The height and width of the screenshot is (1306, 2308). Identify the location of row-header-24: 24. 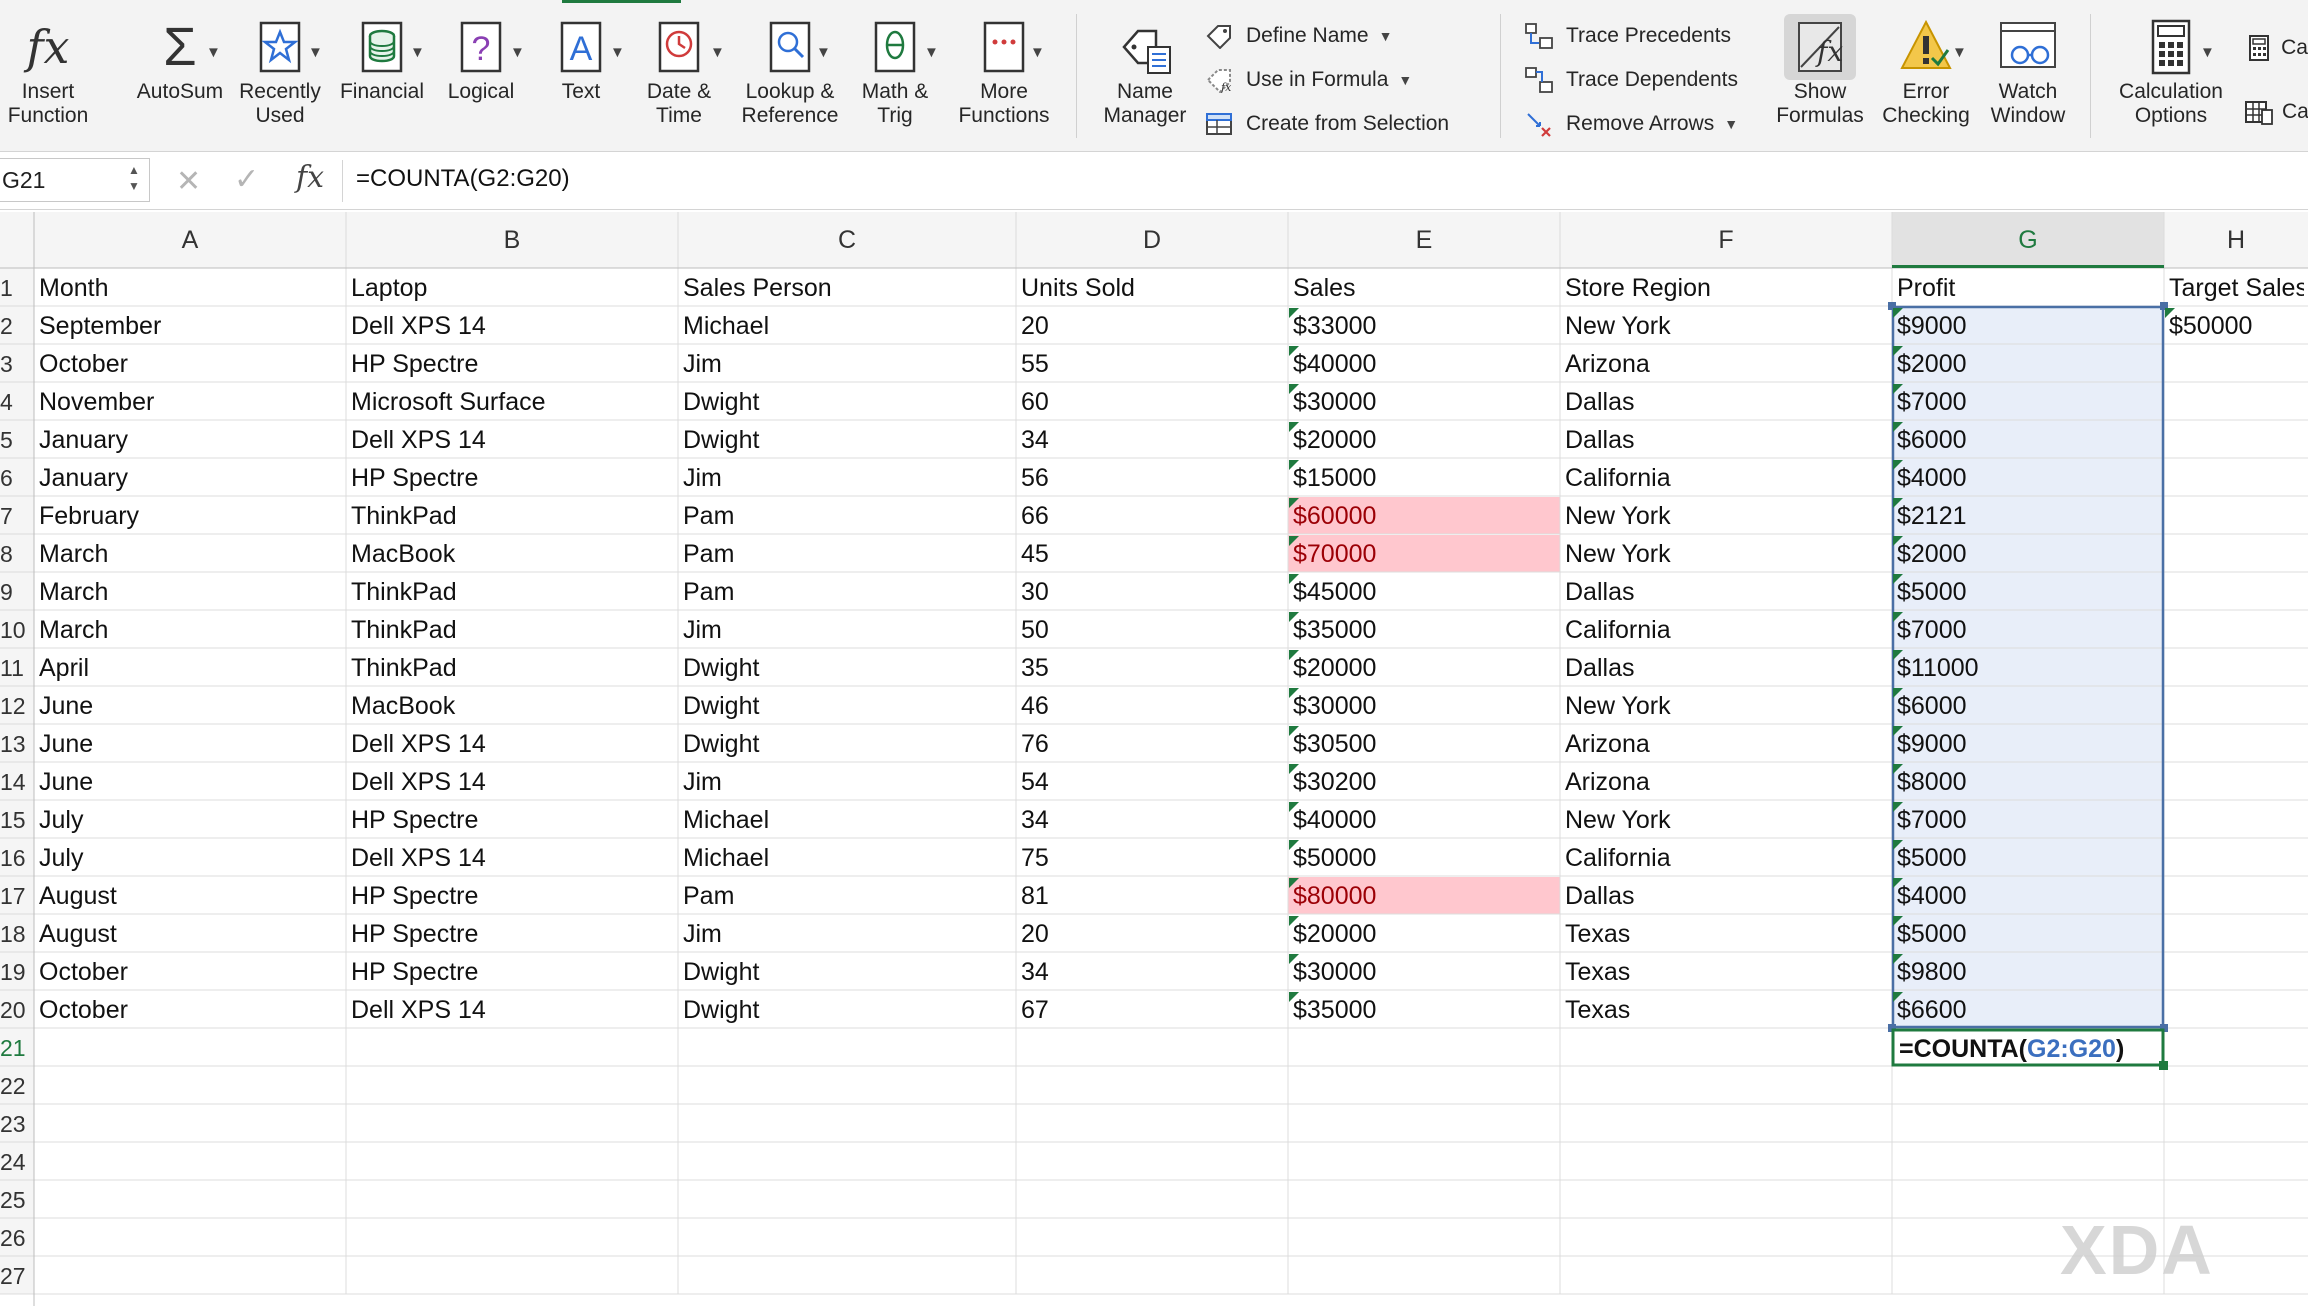
(17, 1162).